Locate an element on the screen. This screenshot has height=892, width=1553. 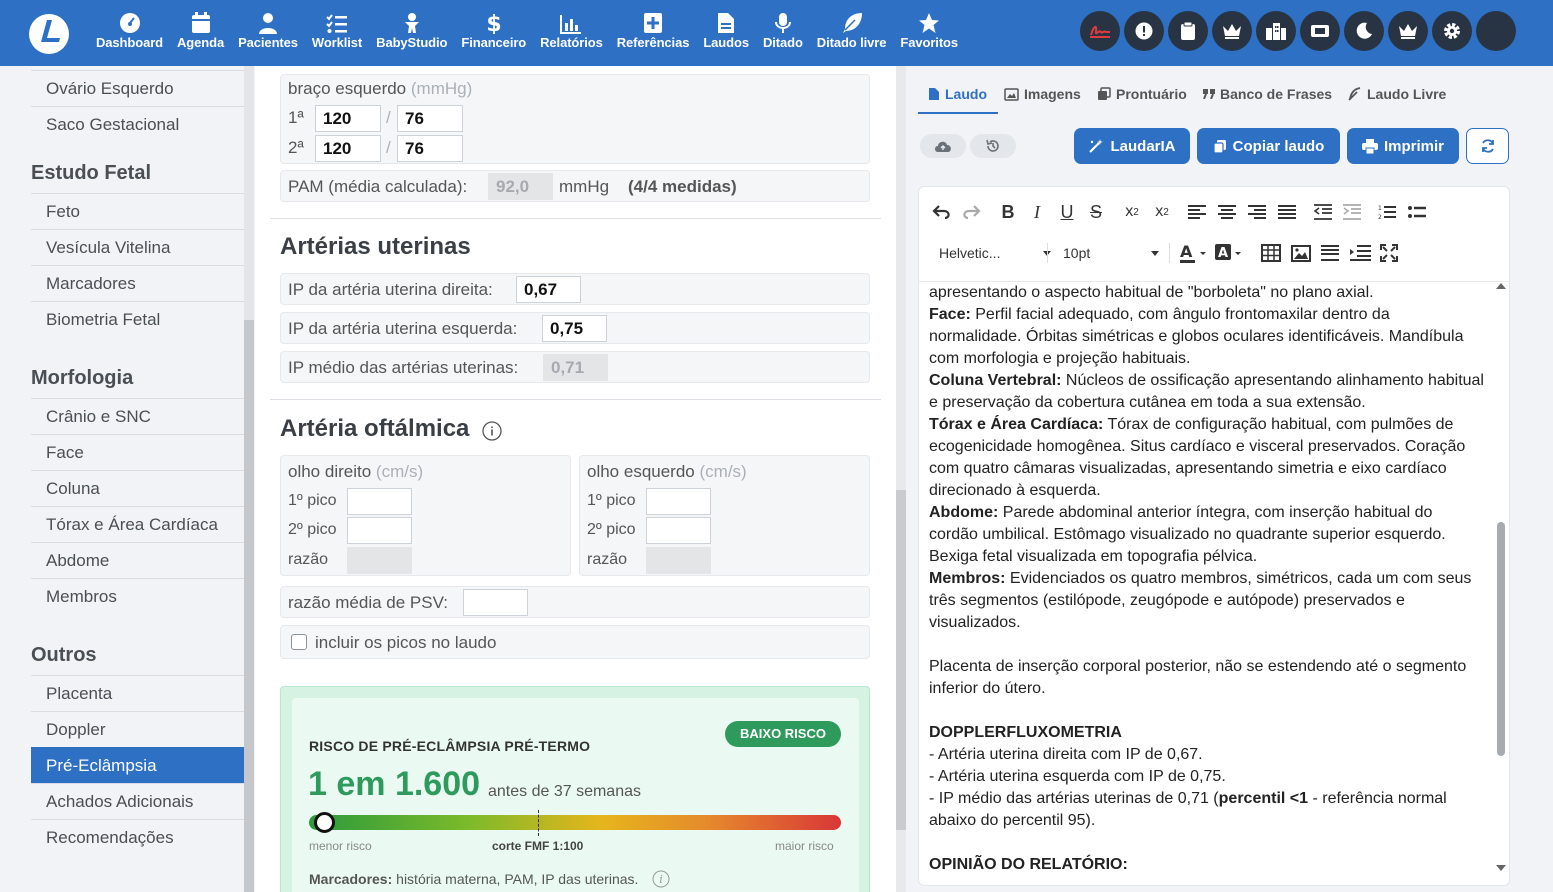
sidebar-item-vesicula-vitelina: Vesícula Vitelina is located at coordinates (137, 247).